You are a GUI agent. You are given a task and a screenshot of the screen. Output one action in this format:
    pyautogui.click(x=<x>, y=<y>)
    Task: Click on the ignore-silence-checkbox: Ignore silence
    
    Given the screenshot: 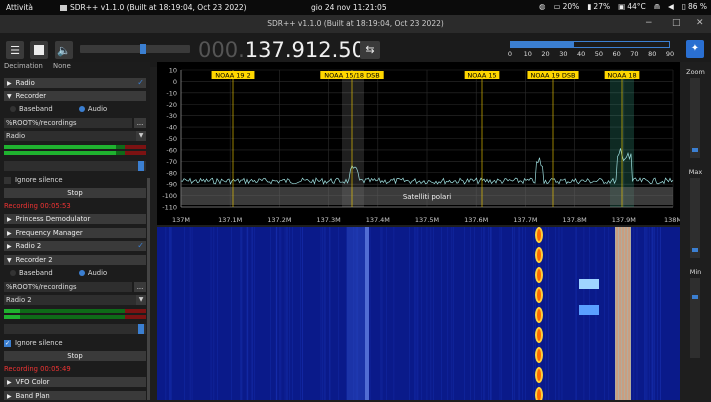 What is the action you would take?
    pyautogui.click(x=75, y=180)
    